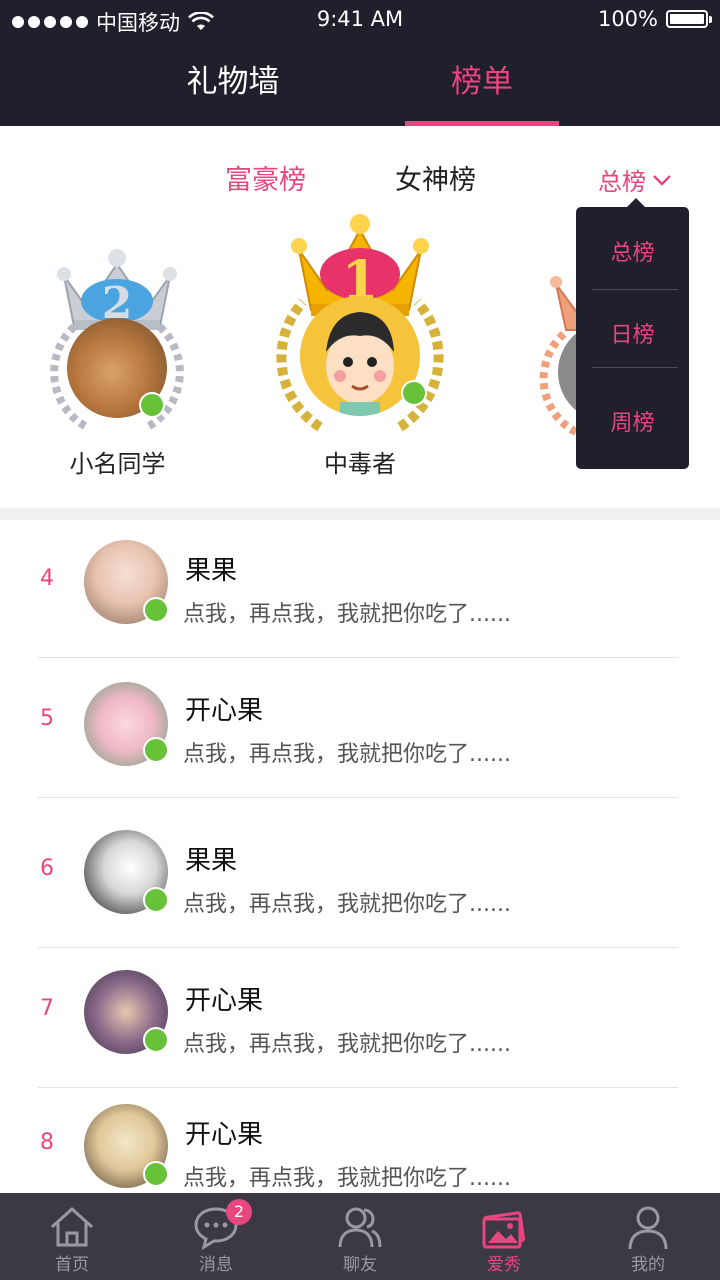  I want to click on home-icon, so click(72, 1226).